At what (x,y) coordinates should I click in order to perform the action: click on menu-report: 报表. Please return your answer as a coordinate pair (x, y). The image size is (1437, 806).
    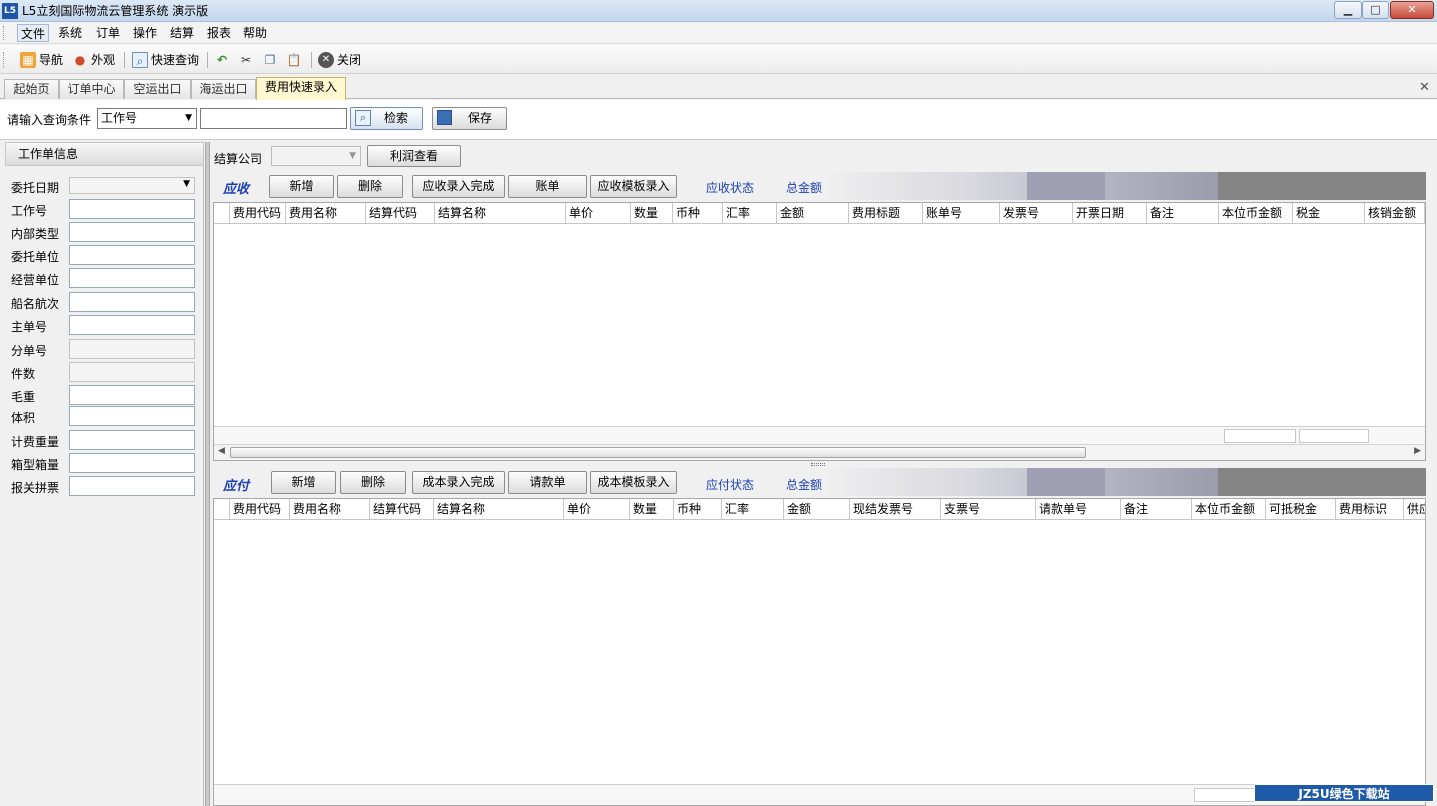
    Looking at the image, I should click on (219, 33).